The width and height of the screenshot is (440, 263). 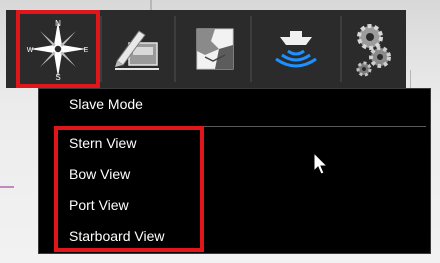 I want to click on sonar-icon, so click(x=296, y=49).